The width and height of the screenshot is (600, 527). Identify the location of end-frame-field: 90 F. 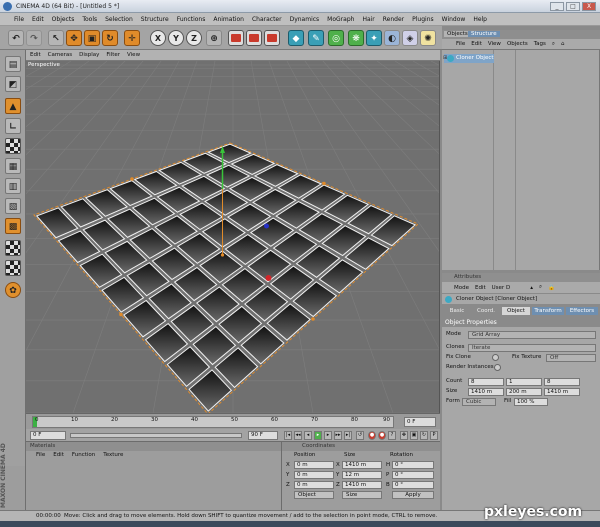
(263, 435).